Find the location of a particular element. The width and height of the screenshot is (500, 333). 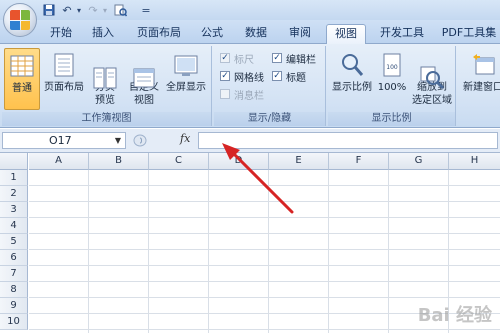

redo-icon: ↷ is located at coordinates (93, 10).